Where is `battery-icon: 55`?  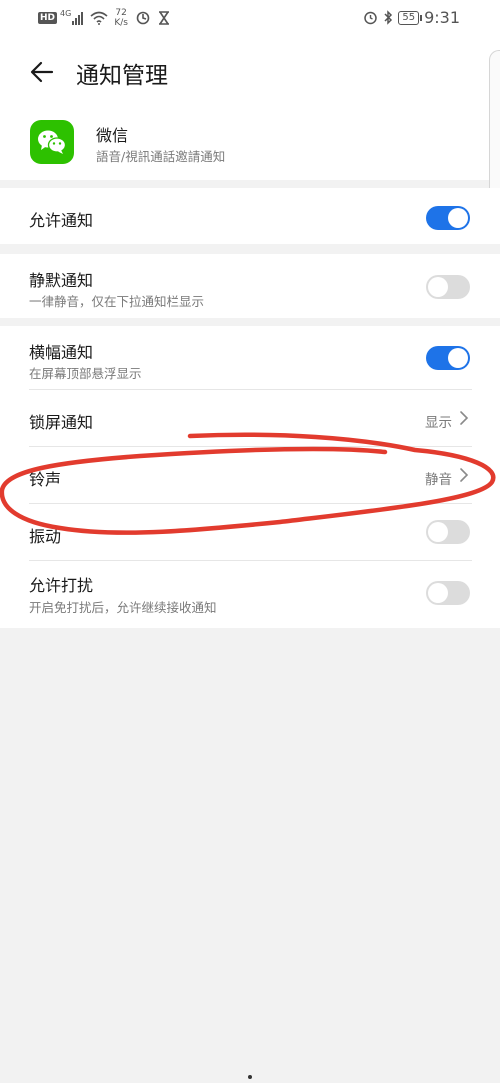 battery-icon: 55 is located at coordinates (410, 17).